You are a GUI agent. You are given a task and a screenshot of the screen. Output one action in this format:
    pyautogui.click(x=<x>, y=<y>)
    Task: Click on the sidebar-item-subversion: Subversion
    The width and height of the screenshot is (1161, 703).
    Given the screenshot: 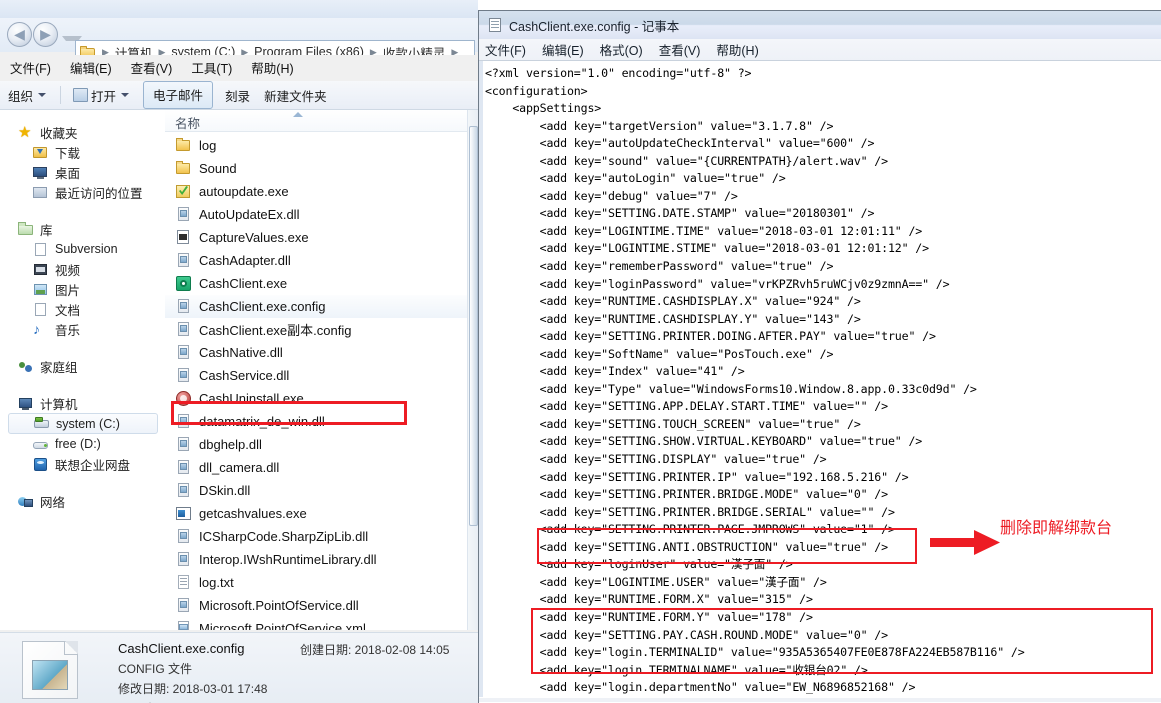 What is the action you would take?
    pyautogui.click(x=81, y=249)
    